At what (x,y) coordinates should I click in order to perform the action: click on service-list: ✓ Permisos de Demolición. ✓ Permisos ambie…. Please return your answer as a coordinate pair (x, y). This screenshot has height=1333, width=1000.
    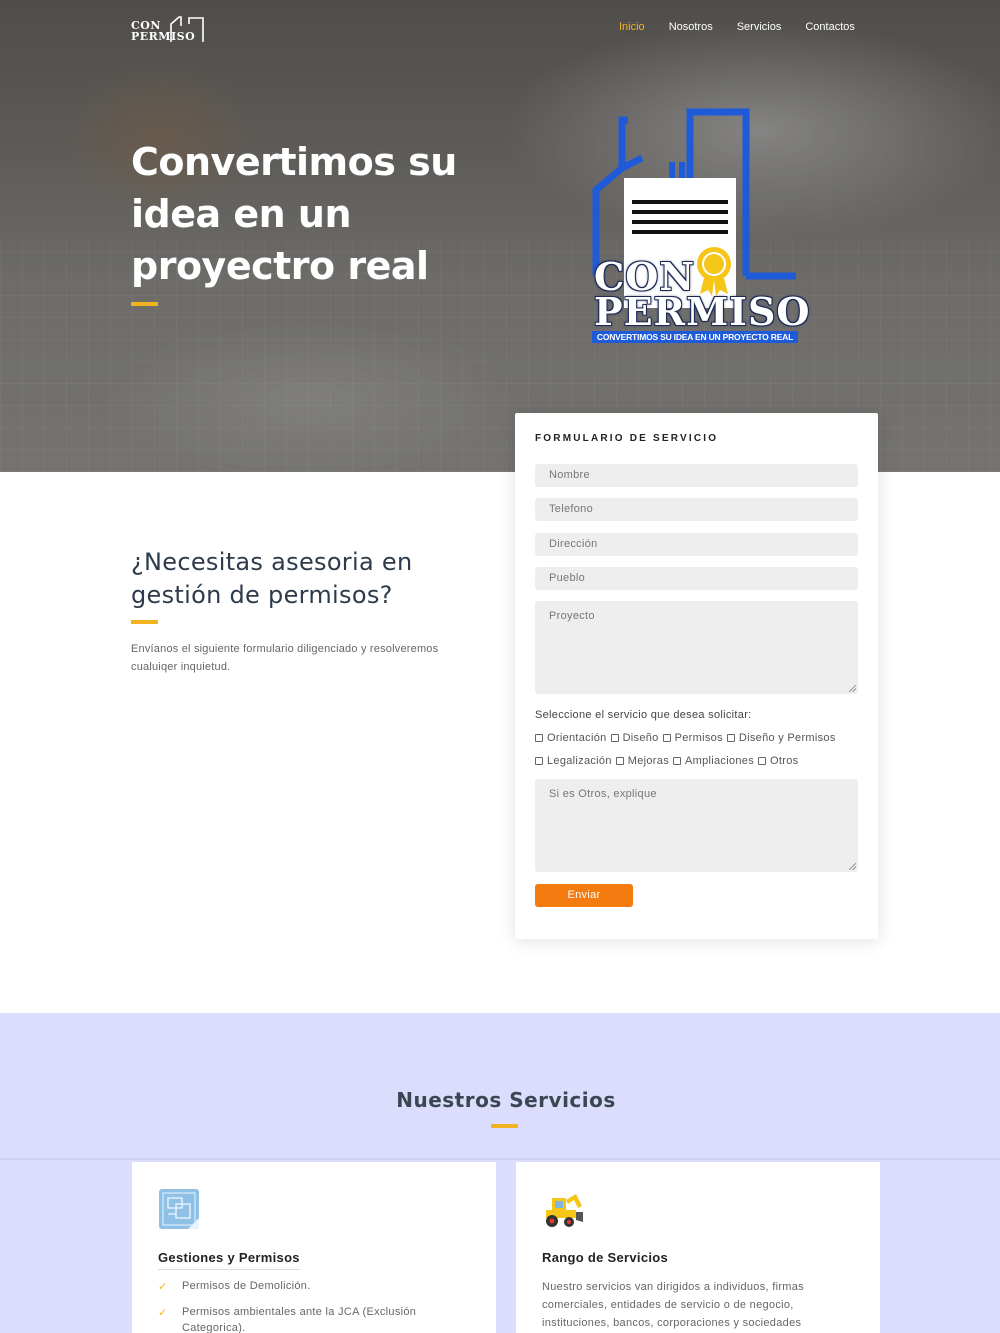
    Looking at the image, I should click on (313, 1305).